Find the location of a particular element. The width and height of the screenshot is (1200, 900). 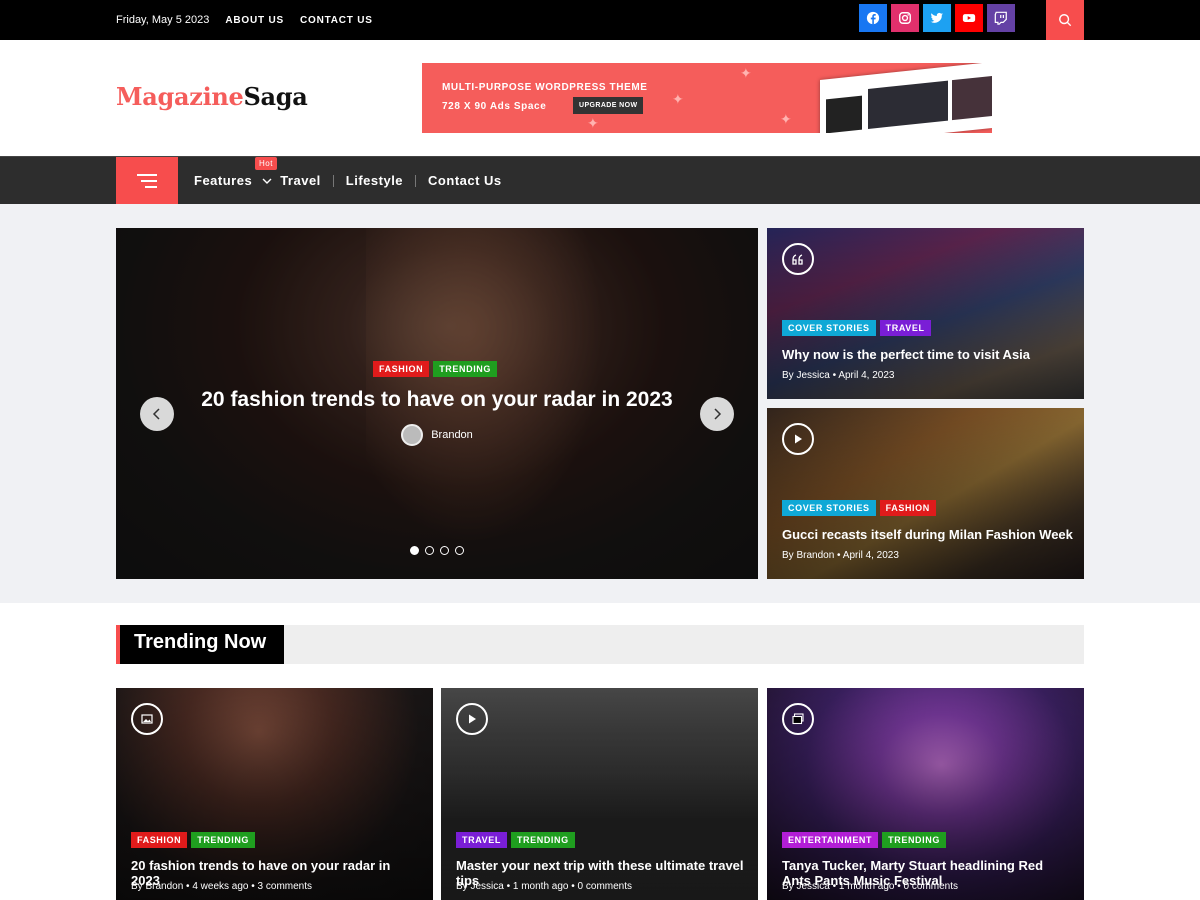

slide-author: Brandon is located at coordinates (437, 435).